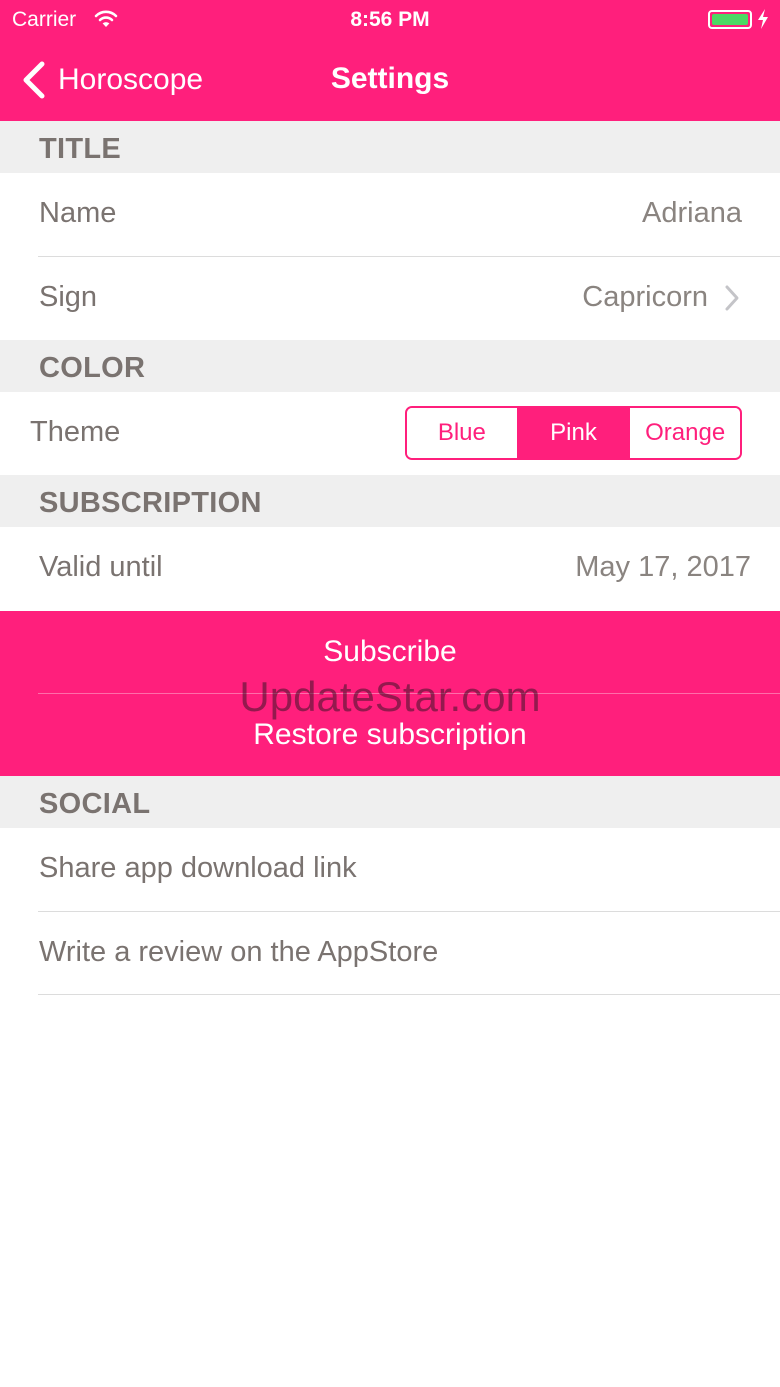 This screenshot has width=780, height=1387. Describe the element at coordinates (390, 869) in the screenshot. I see `share-app-row: Share app download link` at that location.